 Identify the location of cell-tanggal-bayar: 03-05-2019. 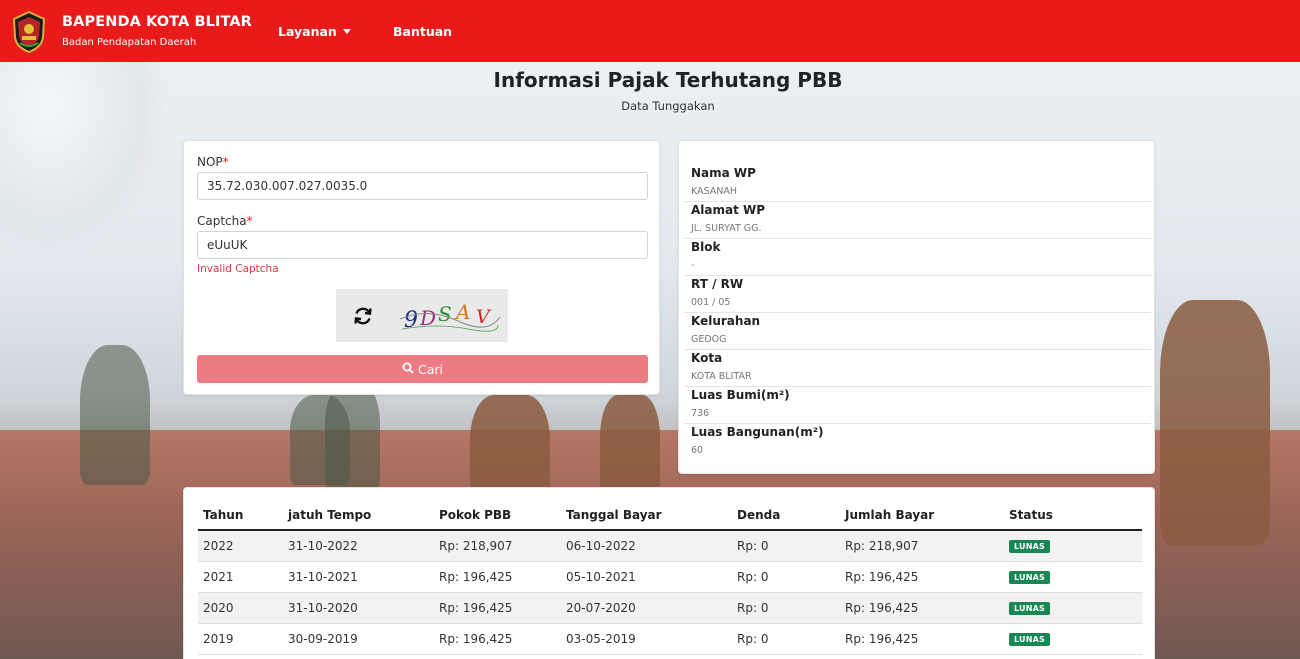
(646, 639).